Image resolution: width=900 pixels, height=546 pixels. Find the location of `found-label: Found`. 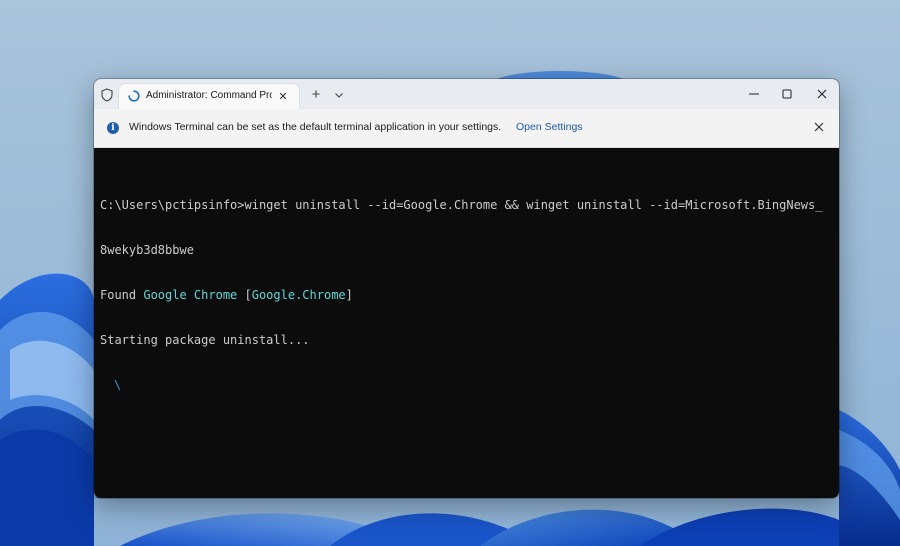

found-label: Found is located at coordinates (122, 295).